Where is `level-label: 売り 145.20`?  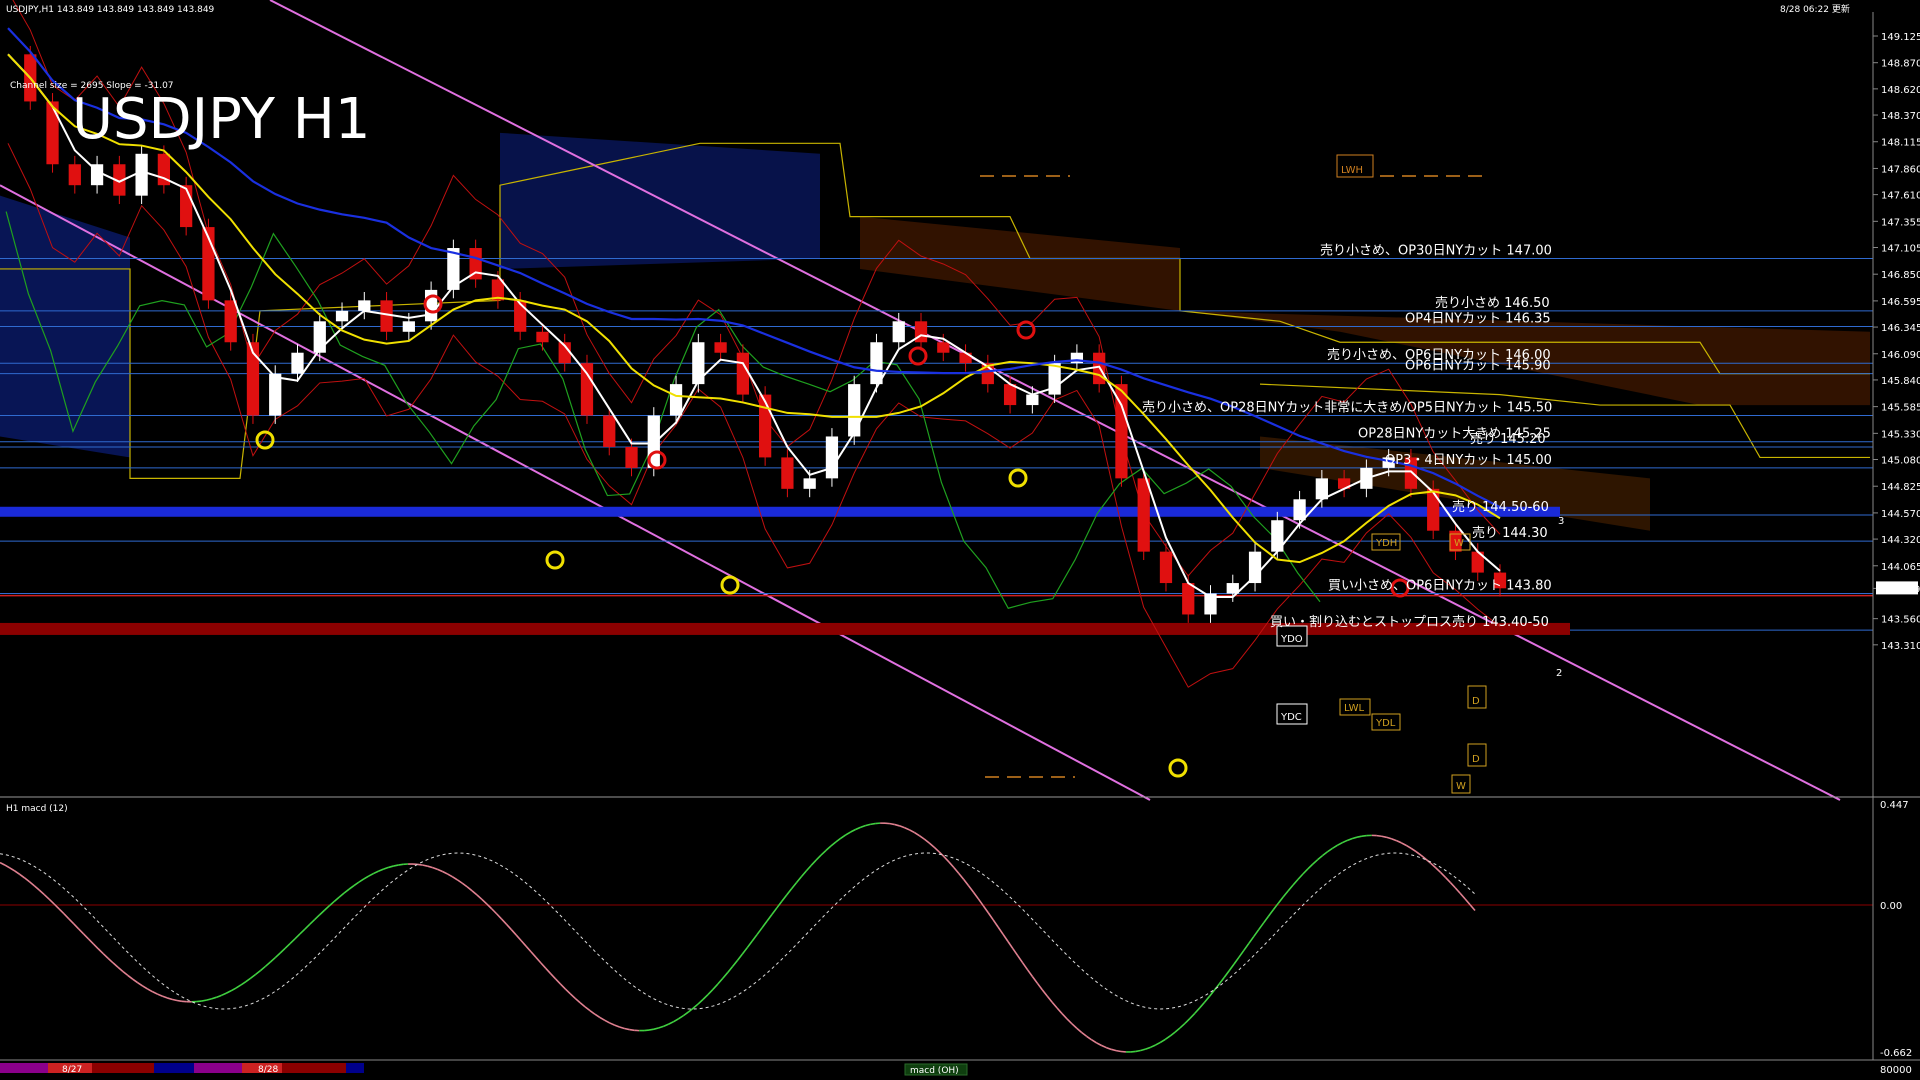 level-label: 売り 145.20 is located at coordinates (1508, 439).